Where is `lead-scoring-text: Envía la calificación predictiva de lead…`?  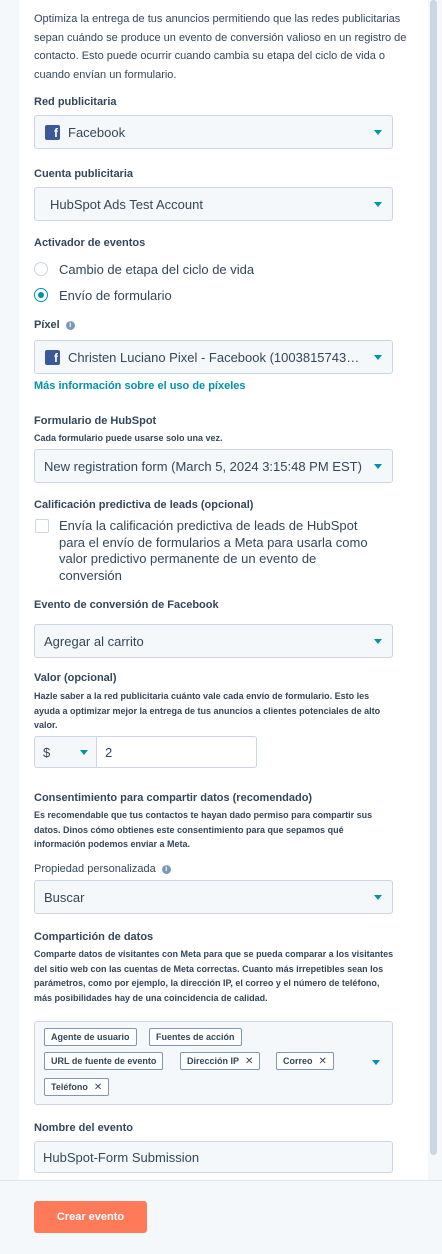
lead-scoring-text: Envía la calificación predictiva de lead… is located at coordinates (213, 550).